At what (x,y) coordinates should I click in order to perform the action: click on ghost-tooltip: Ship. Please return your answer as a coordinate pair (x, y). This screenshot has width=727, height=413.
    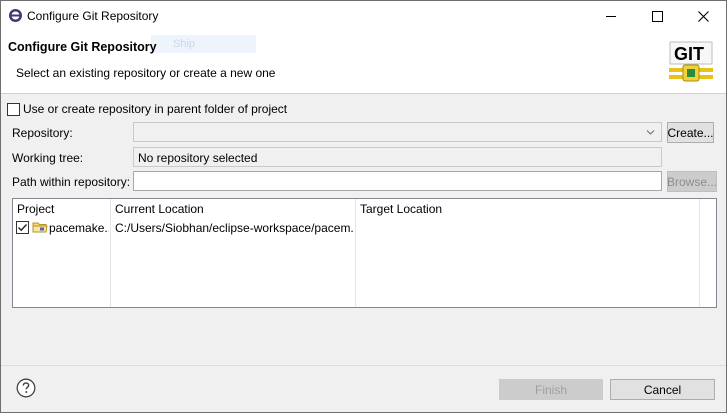
    Looking at the image, I should click on (203, 44).